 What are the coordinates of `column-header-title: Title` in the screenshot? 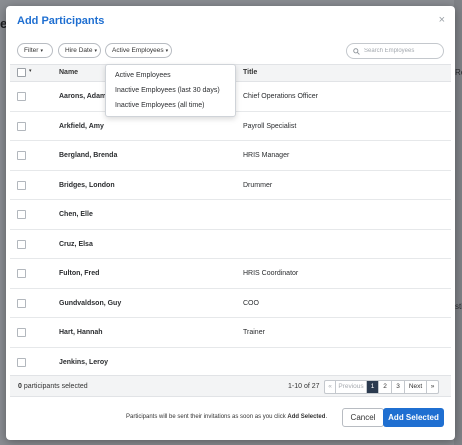 It's located at (250, 72).